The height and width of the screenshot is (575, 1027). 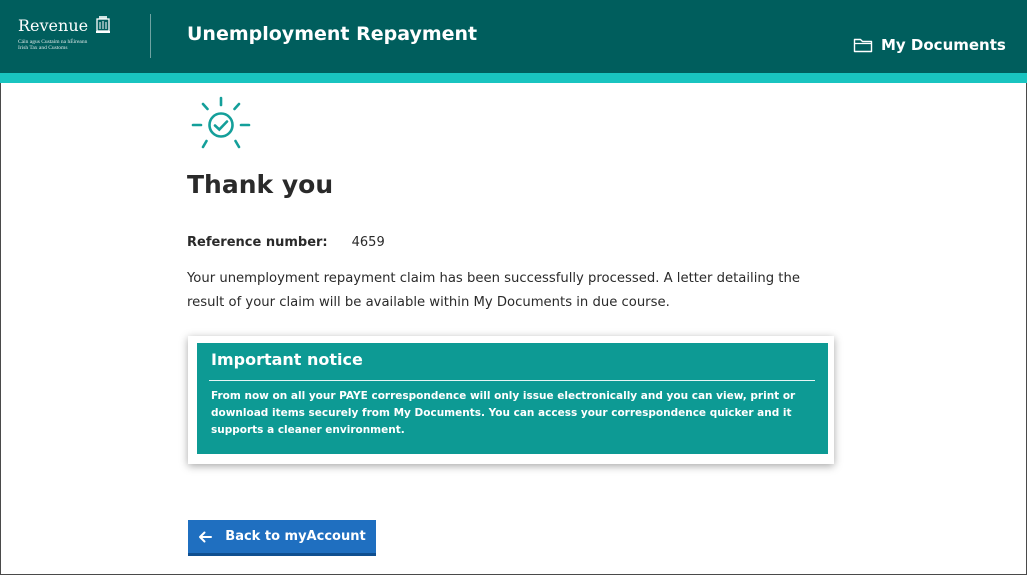 What do you see at coordinates (43, 48) in the screenshot?
I see `logo-subtitle-english: Irish Tax and Customs` at bounding box center [43, 48].